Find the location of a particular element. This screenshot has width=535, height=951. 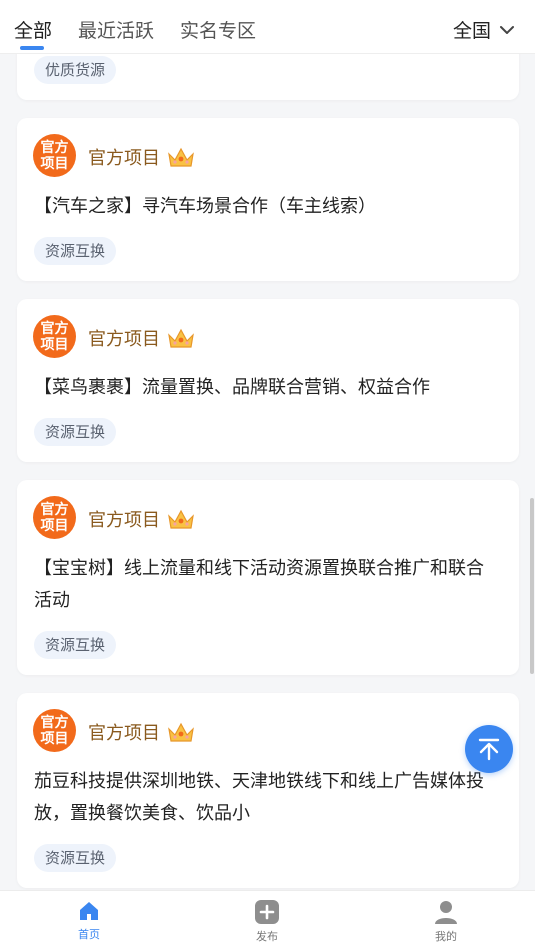

nav-home: 首页 is located at coordinates (89, 920).